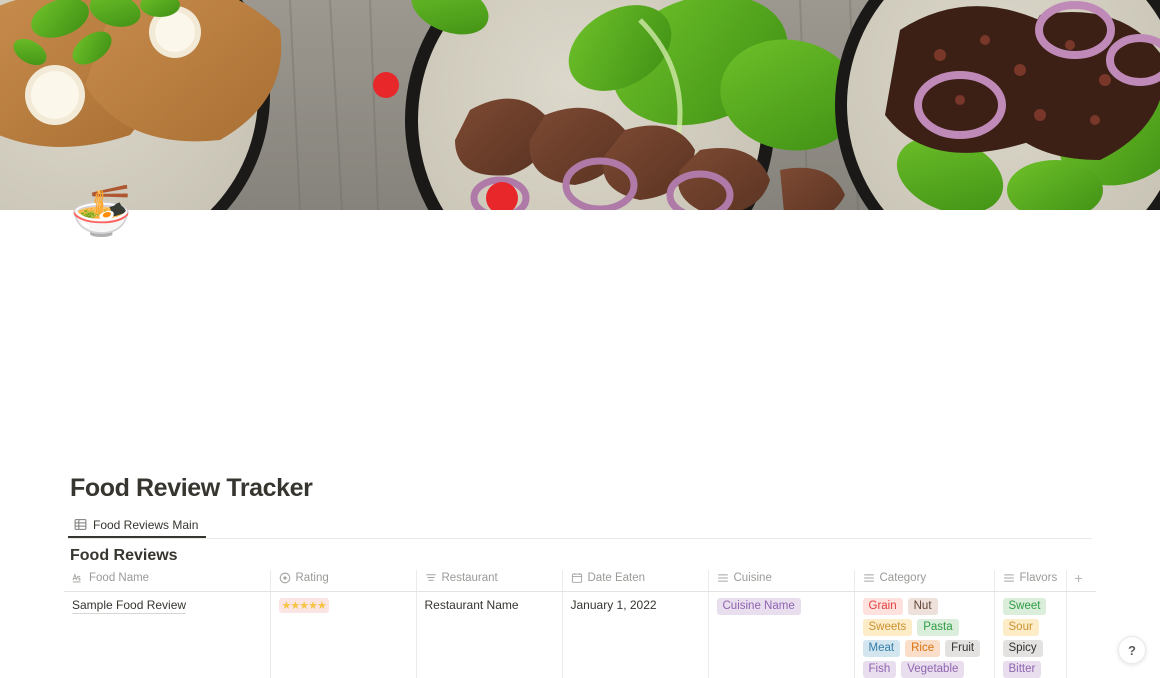 The width and height of the screenshot is (1160, 678). What do you see at coordinates (191, 488) in the screenshot?
I see `page-title: Food Review Tracker` at bounding box center [191, 488].